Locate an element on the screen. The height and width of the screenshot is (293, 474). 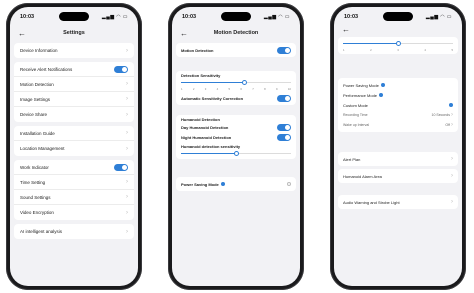
selected-radio-icon is located at coordinates (451, 105).